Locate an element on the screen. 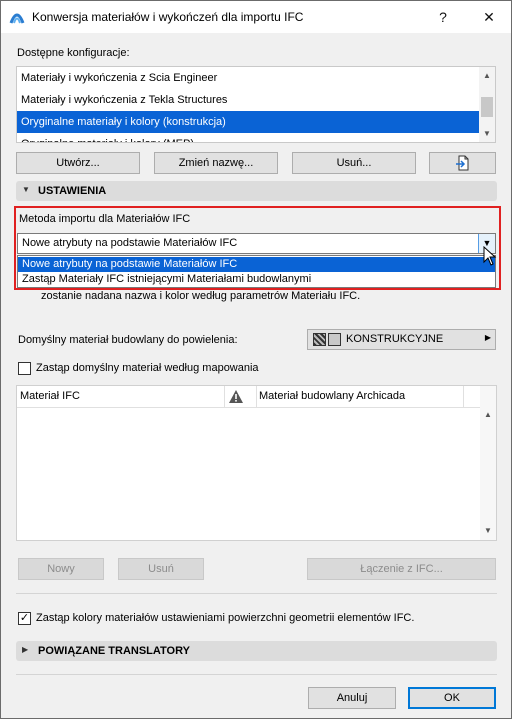 Image resolution: width=512 pixels, height=719 pixels. default-material-popup: KONSTRUKCYJNE ▶ is located at coordinates (401, 339).